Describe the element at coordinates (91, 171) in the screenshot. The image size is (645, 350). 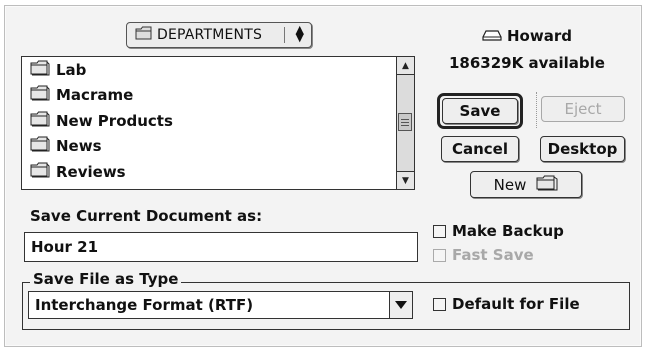
I see `list-item-label: Reviews` at that location.